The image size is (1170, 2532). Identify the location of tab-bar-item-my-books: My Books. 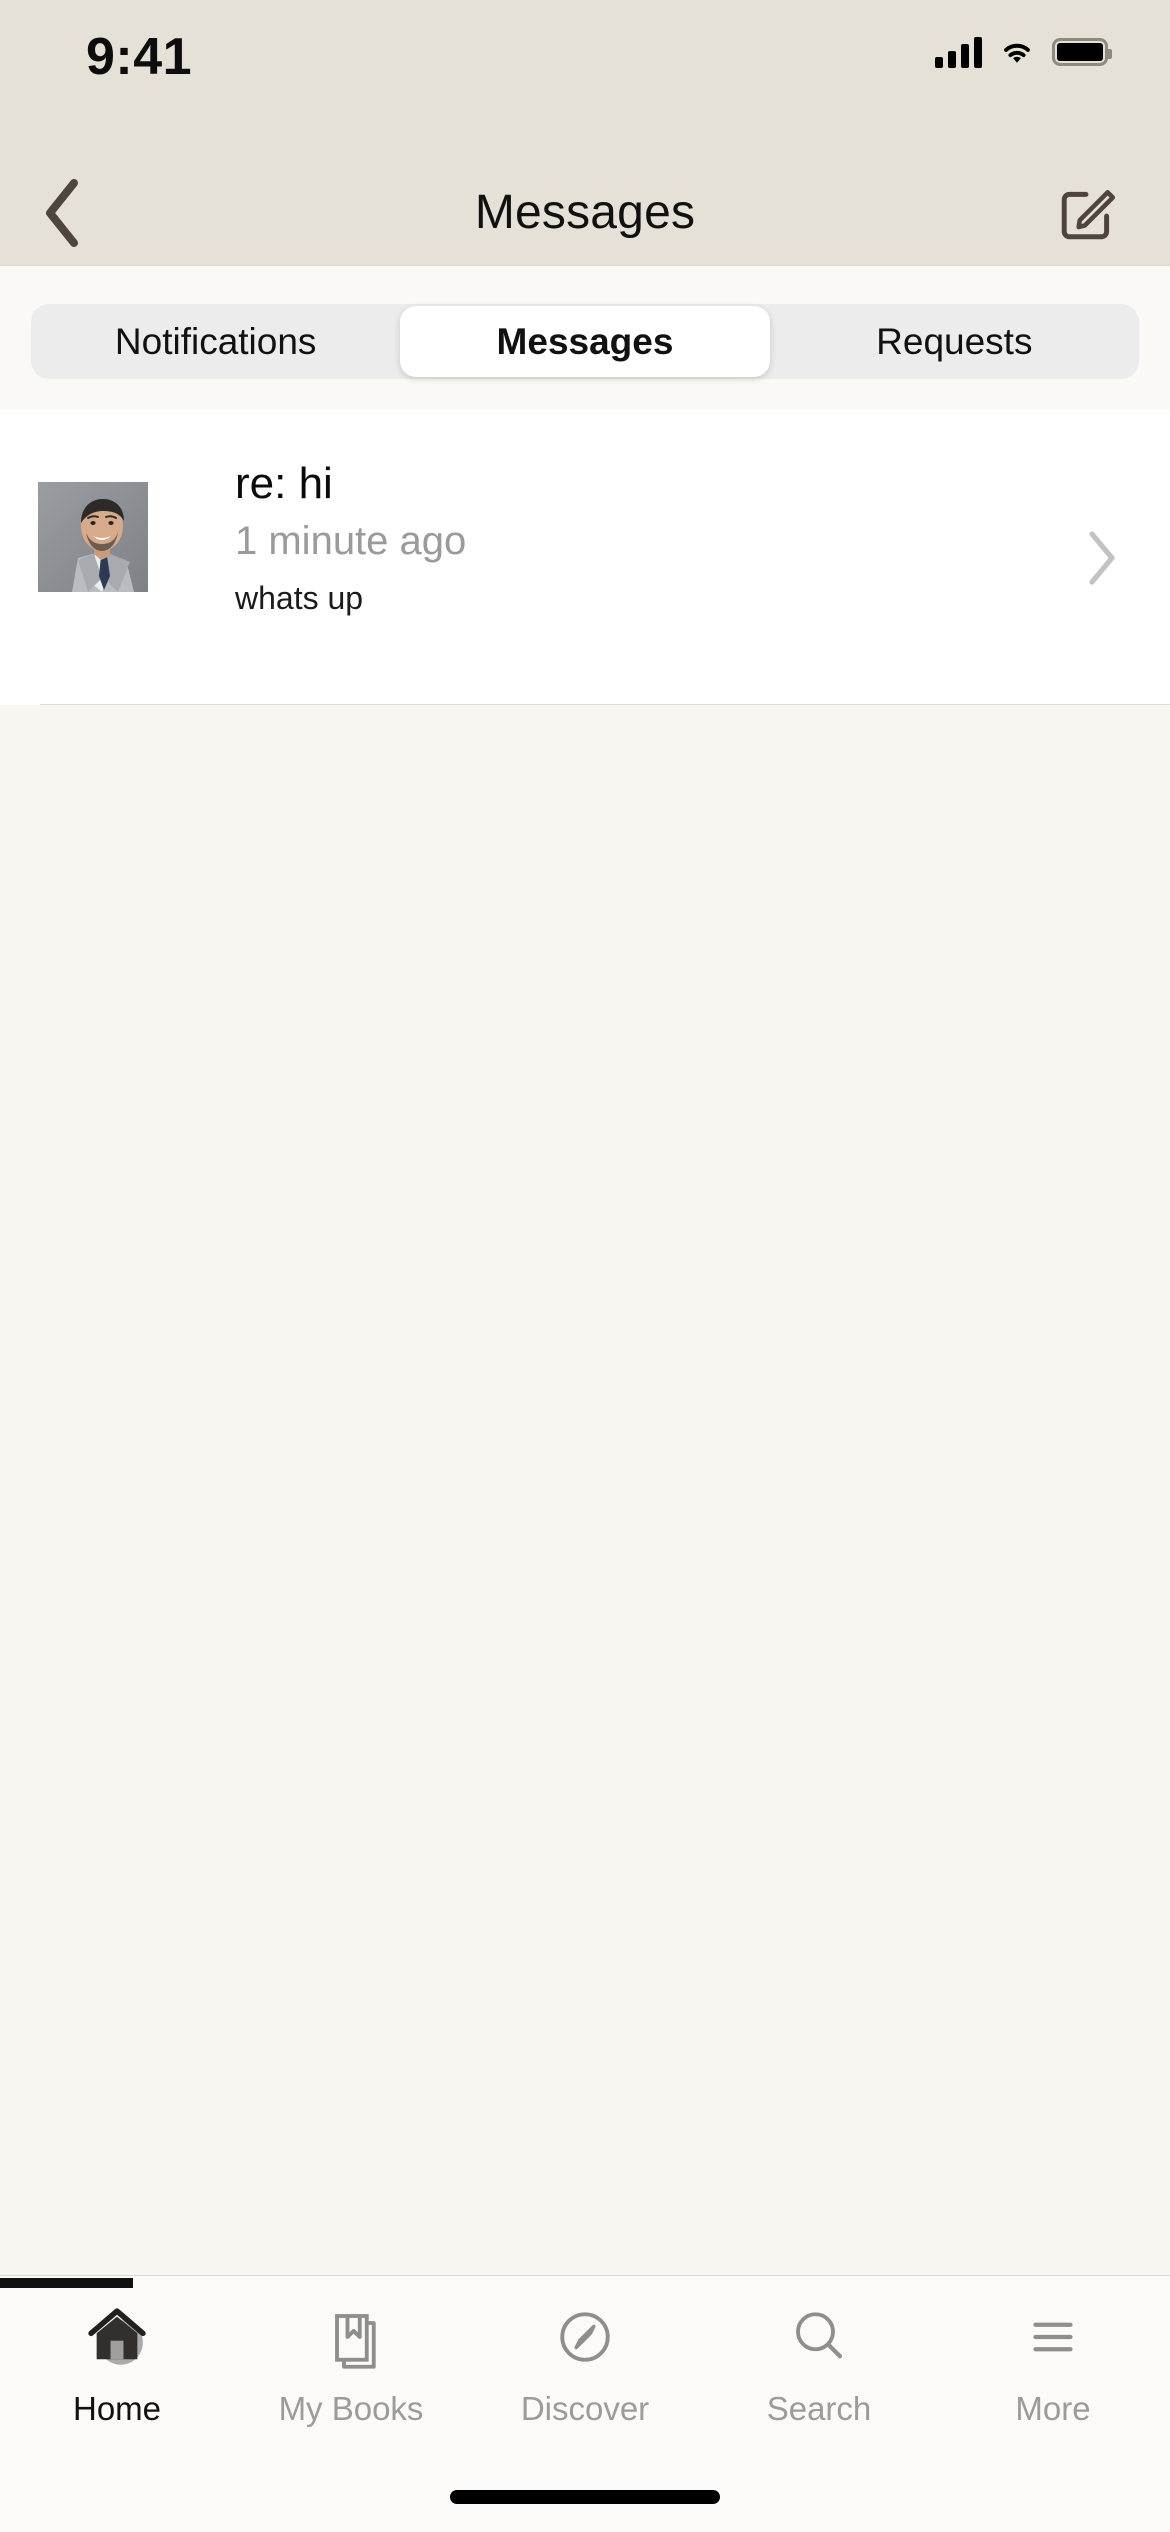
(351, 2363).